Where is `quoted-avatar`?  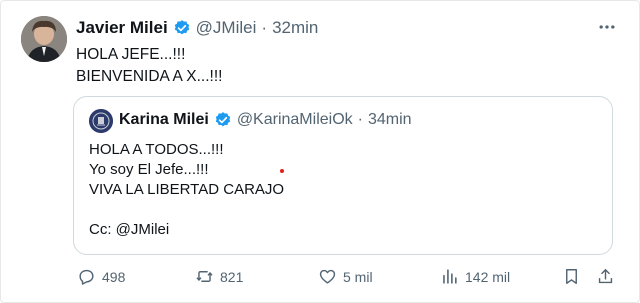
quoted-avatar is located at coordinates (101, 121).